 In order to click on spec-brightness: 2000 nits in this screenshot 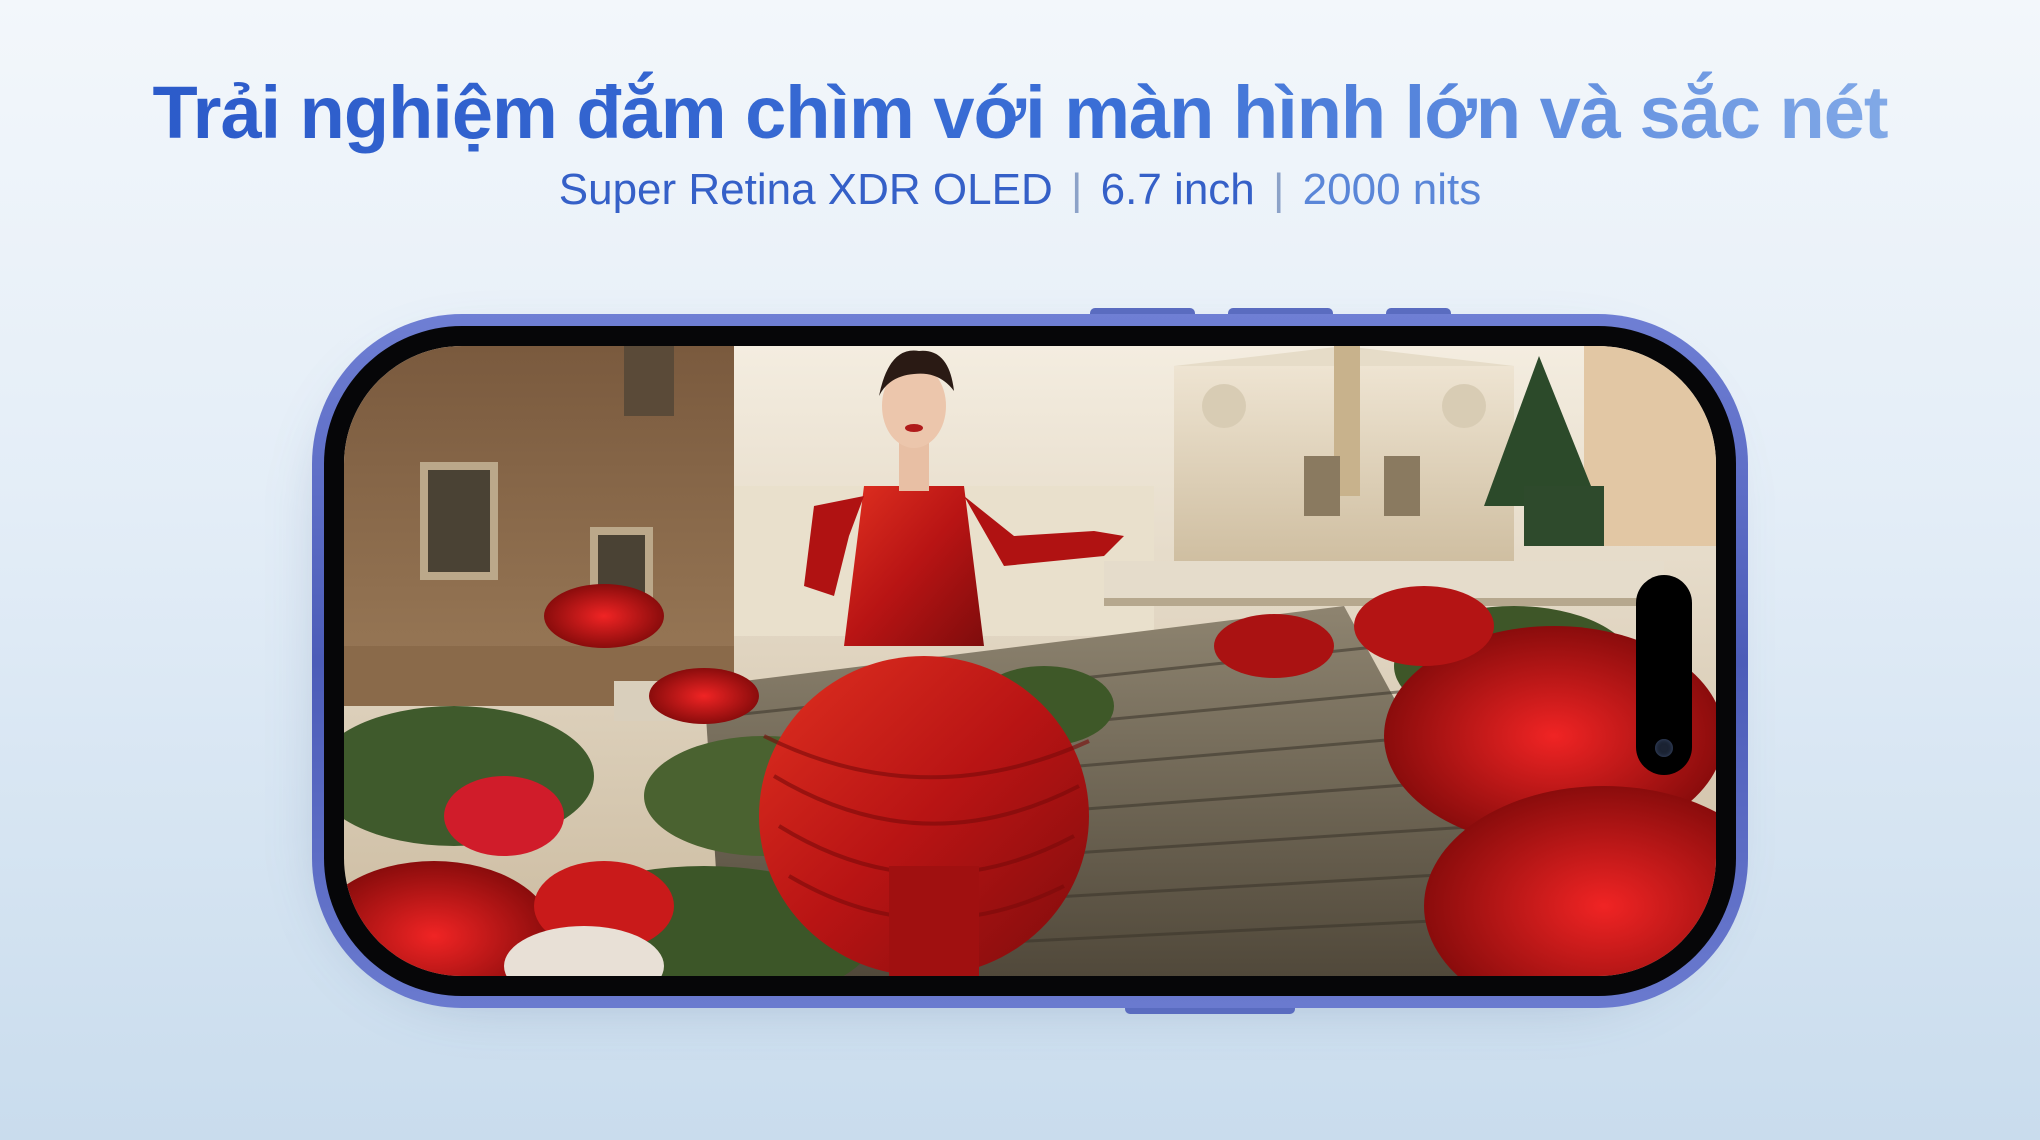, I will do `click(1392, 189)`.